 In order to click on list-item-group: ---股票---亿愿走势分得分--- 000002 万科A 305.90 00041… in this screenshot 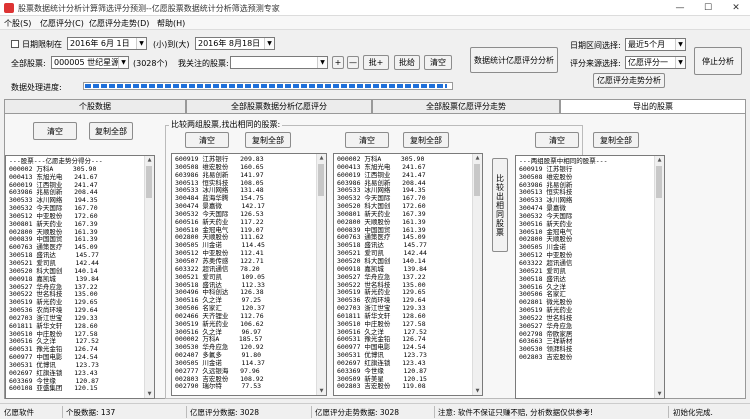, I will do `click(56, 275)`.